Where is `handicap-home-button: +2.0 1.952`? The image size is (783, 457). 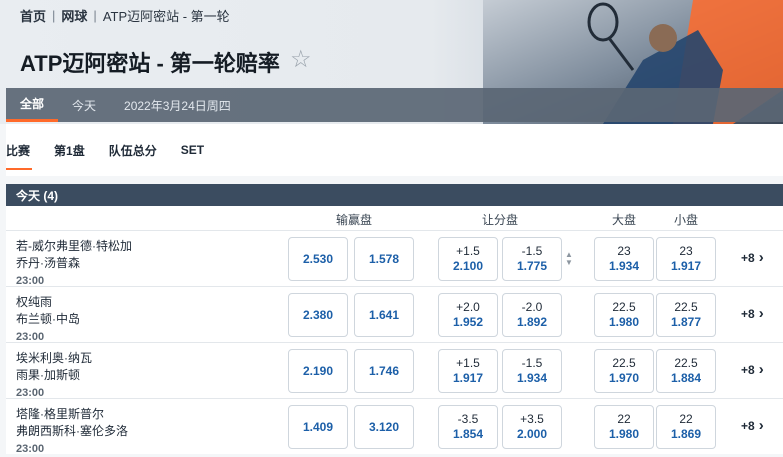
handicap-home-button: +2.0 1.952 is located at coordinates (468, 315).